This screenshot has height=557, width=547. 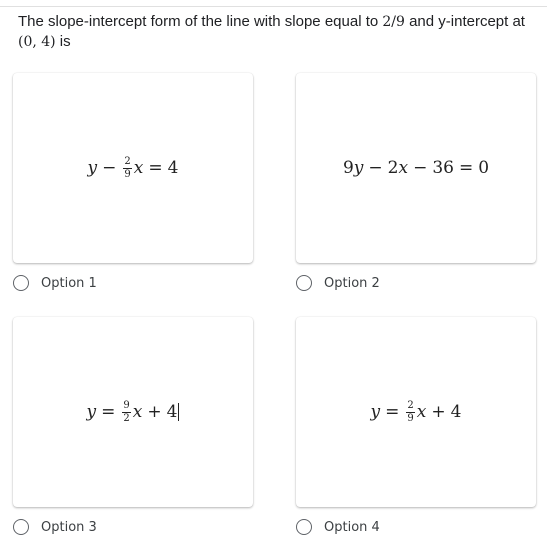 What do you see at coordinates (443, 168) in the screenshot?
I see `eq-term: 36` at bounding box center [443, 168].